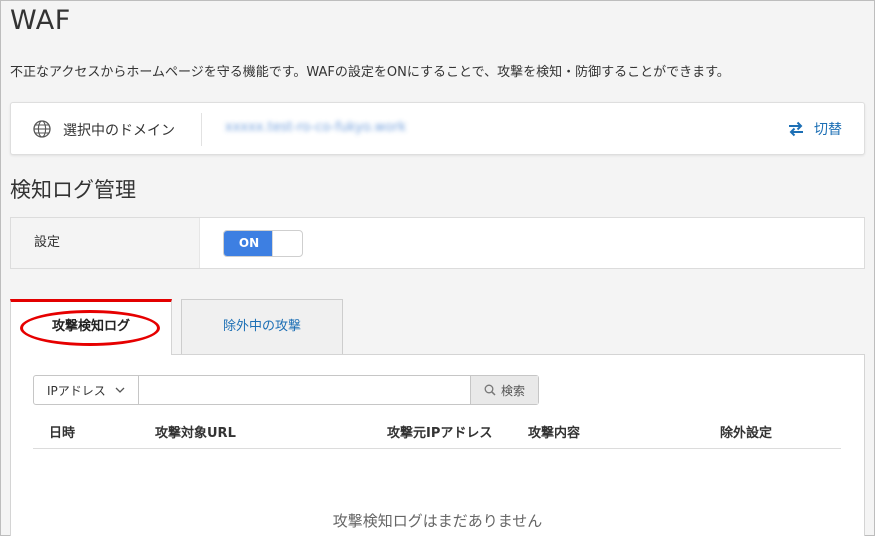  I want to click on switch-domain-link: 切替, so click(814, 129).